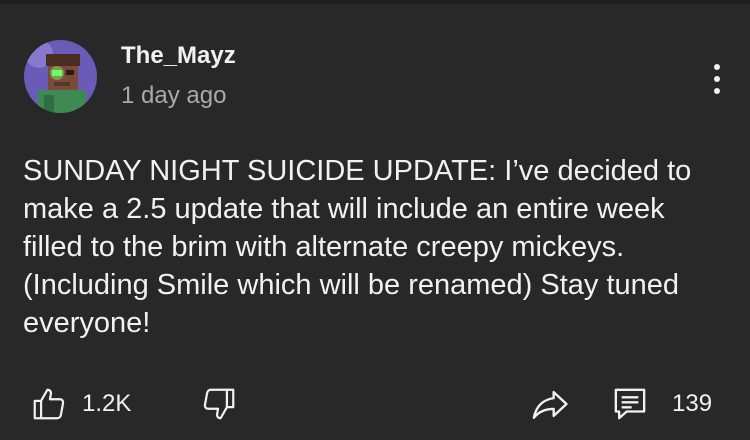 The height and width of the screenshot is (440, 750). Describe the element at coordinates (375, 404) in the screenshot. I see `action-bar: 1.2K 139` at that location.